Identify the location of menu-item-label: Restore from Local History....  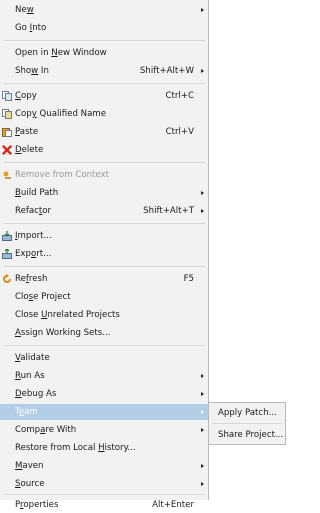
(75, 448).